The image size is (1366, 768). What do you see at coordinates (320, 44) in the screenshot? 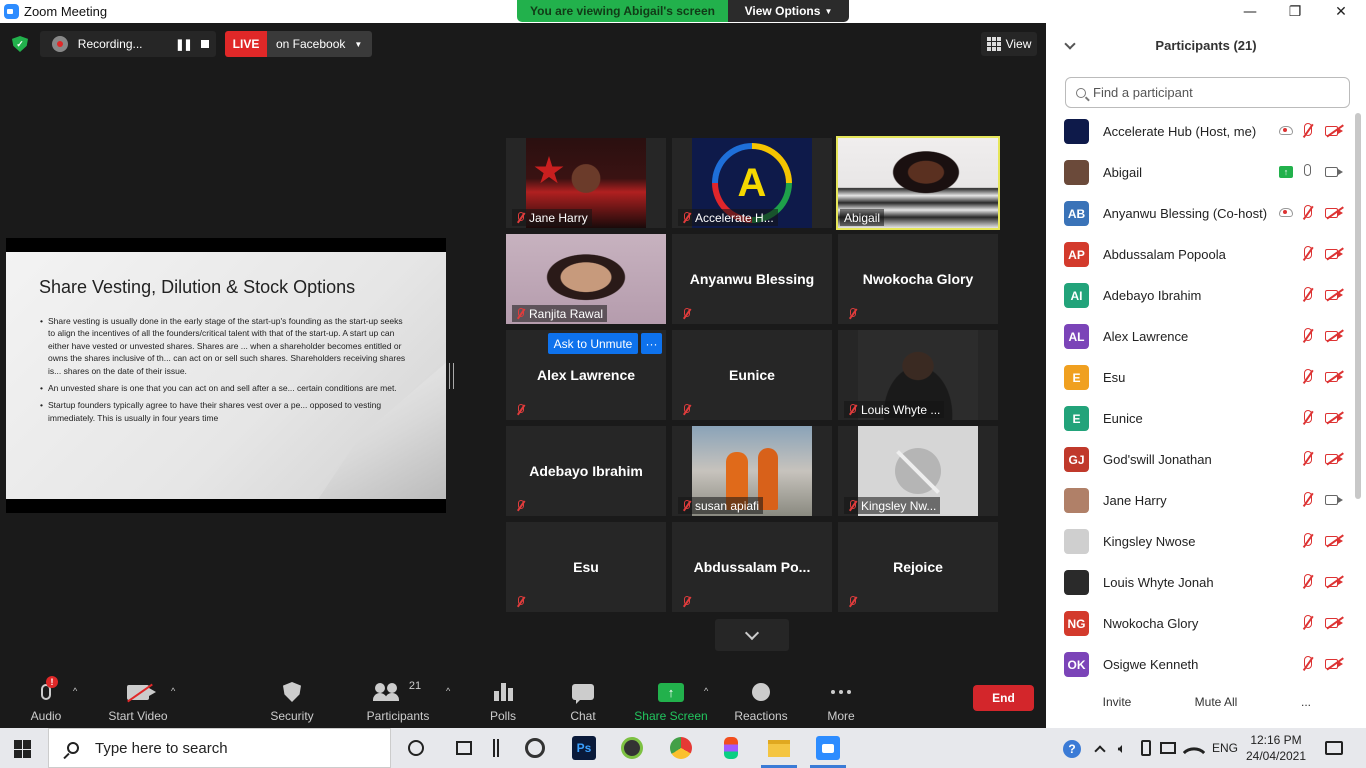
I see `live-destination: on Facebook ▼` at bounding box center [320, 44].